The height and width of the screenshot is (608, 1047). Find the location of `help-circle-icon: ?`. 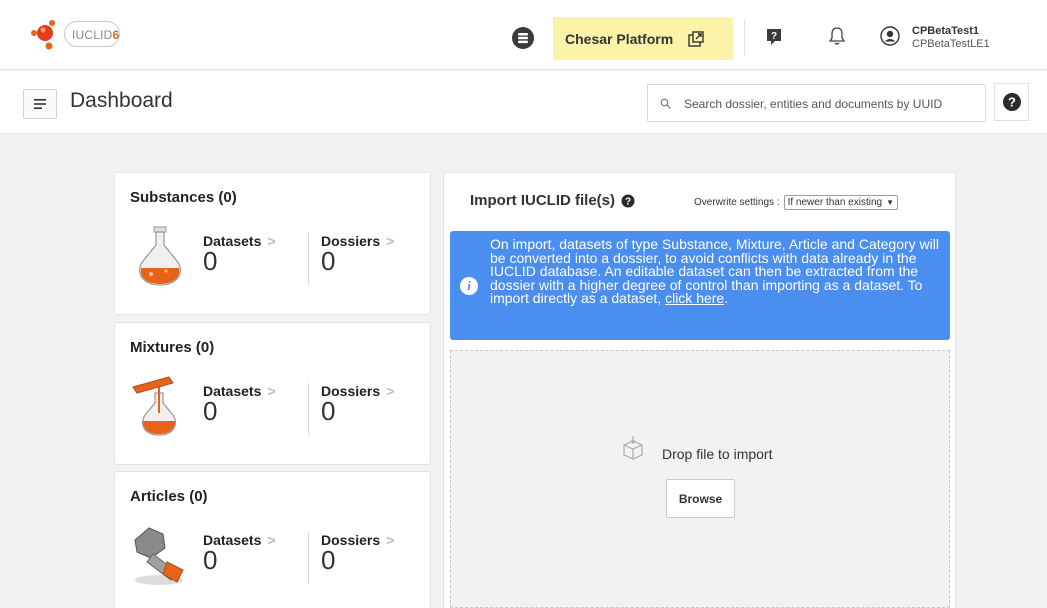

help-circle-icon: ? is located at coordinates (1011, 102).